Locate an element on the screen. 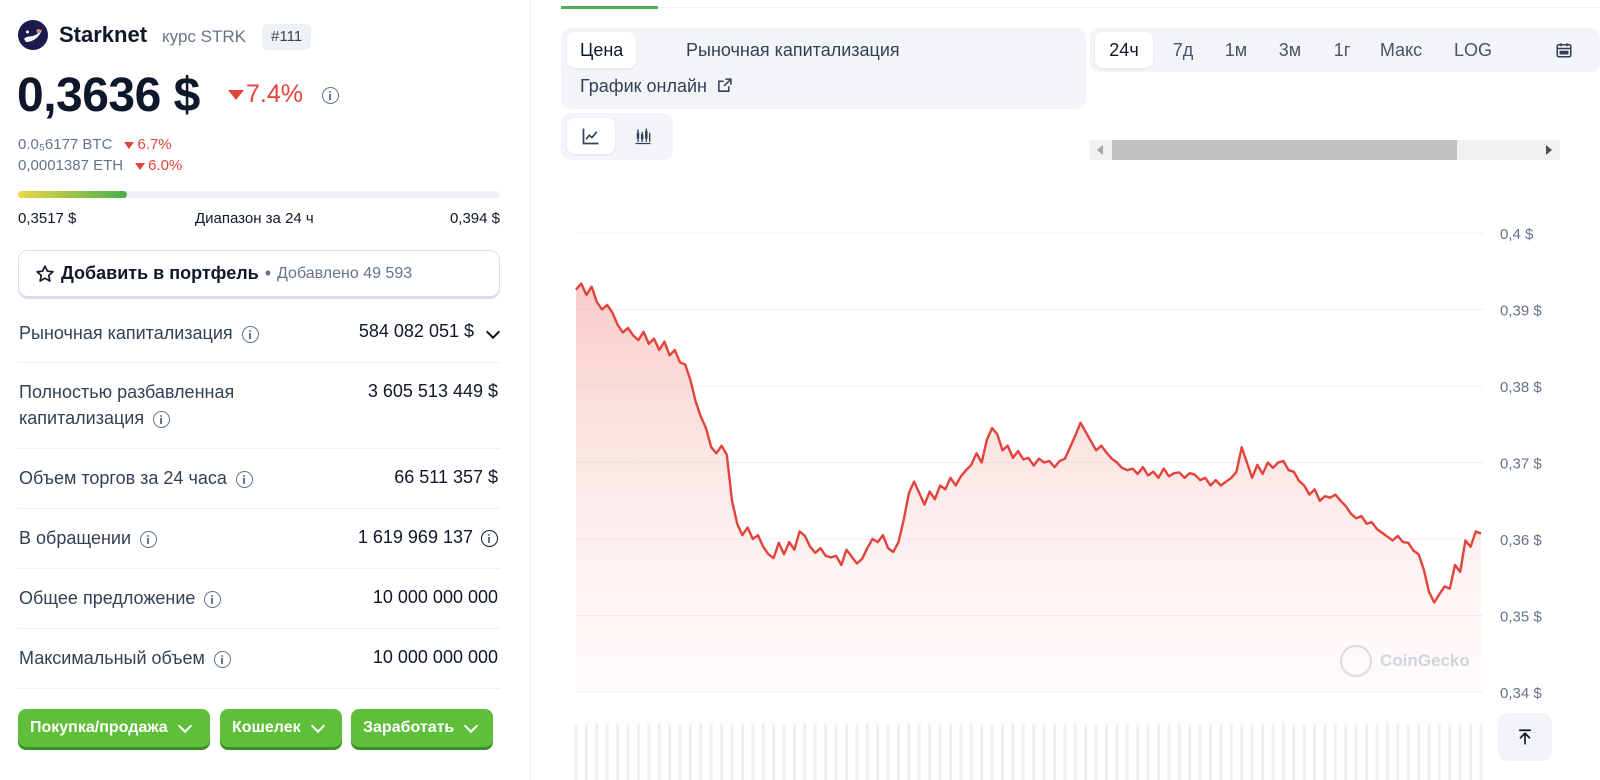 The height and width of the screenshot is (780, 1600). watermark-text: CoinGecko is located at coordinates (1425, 660).